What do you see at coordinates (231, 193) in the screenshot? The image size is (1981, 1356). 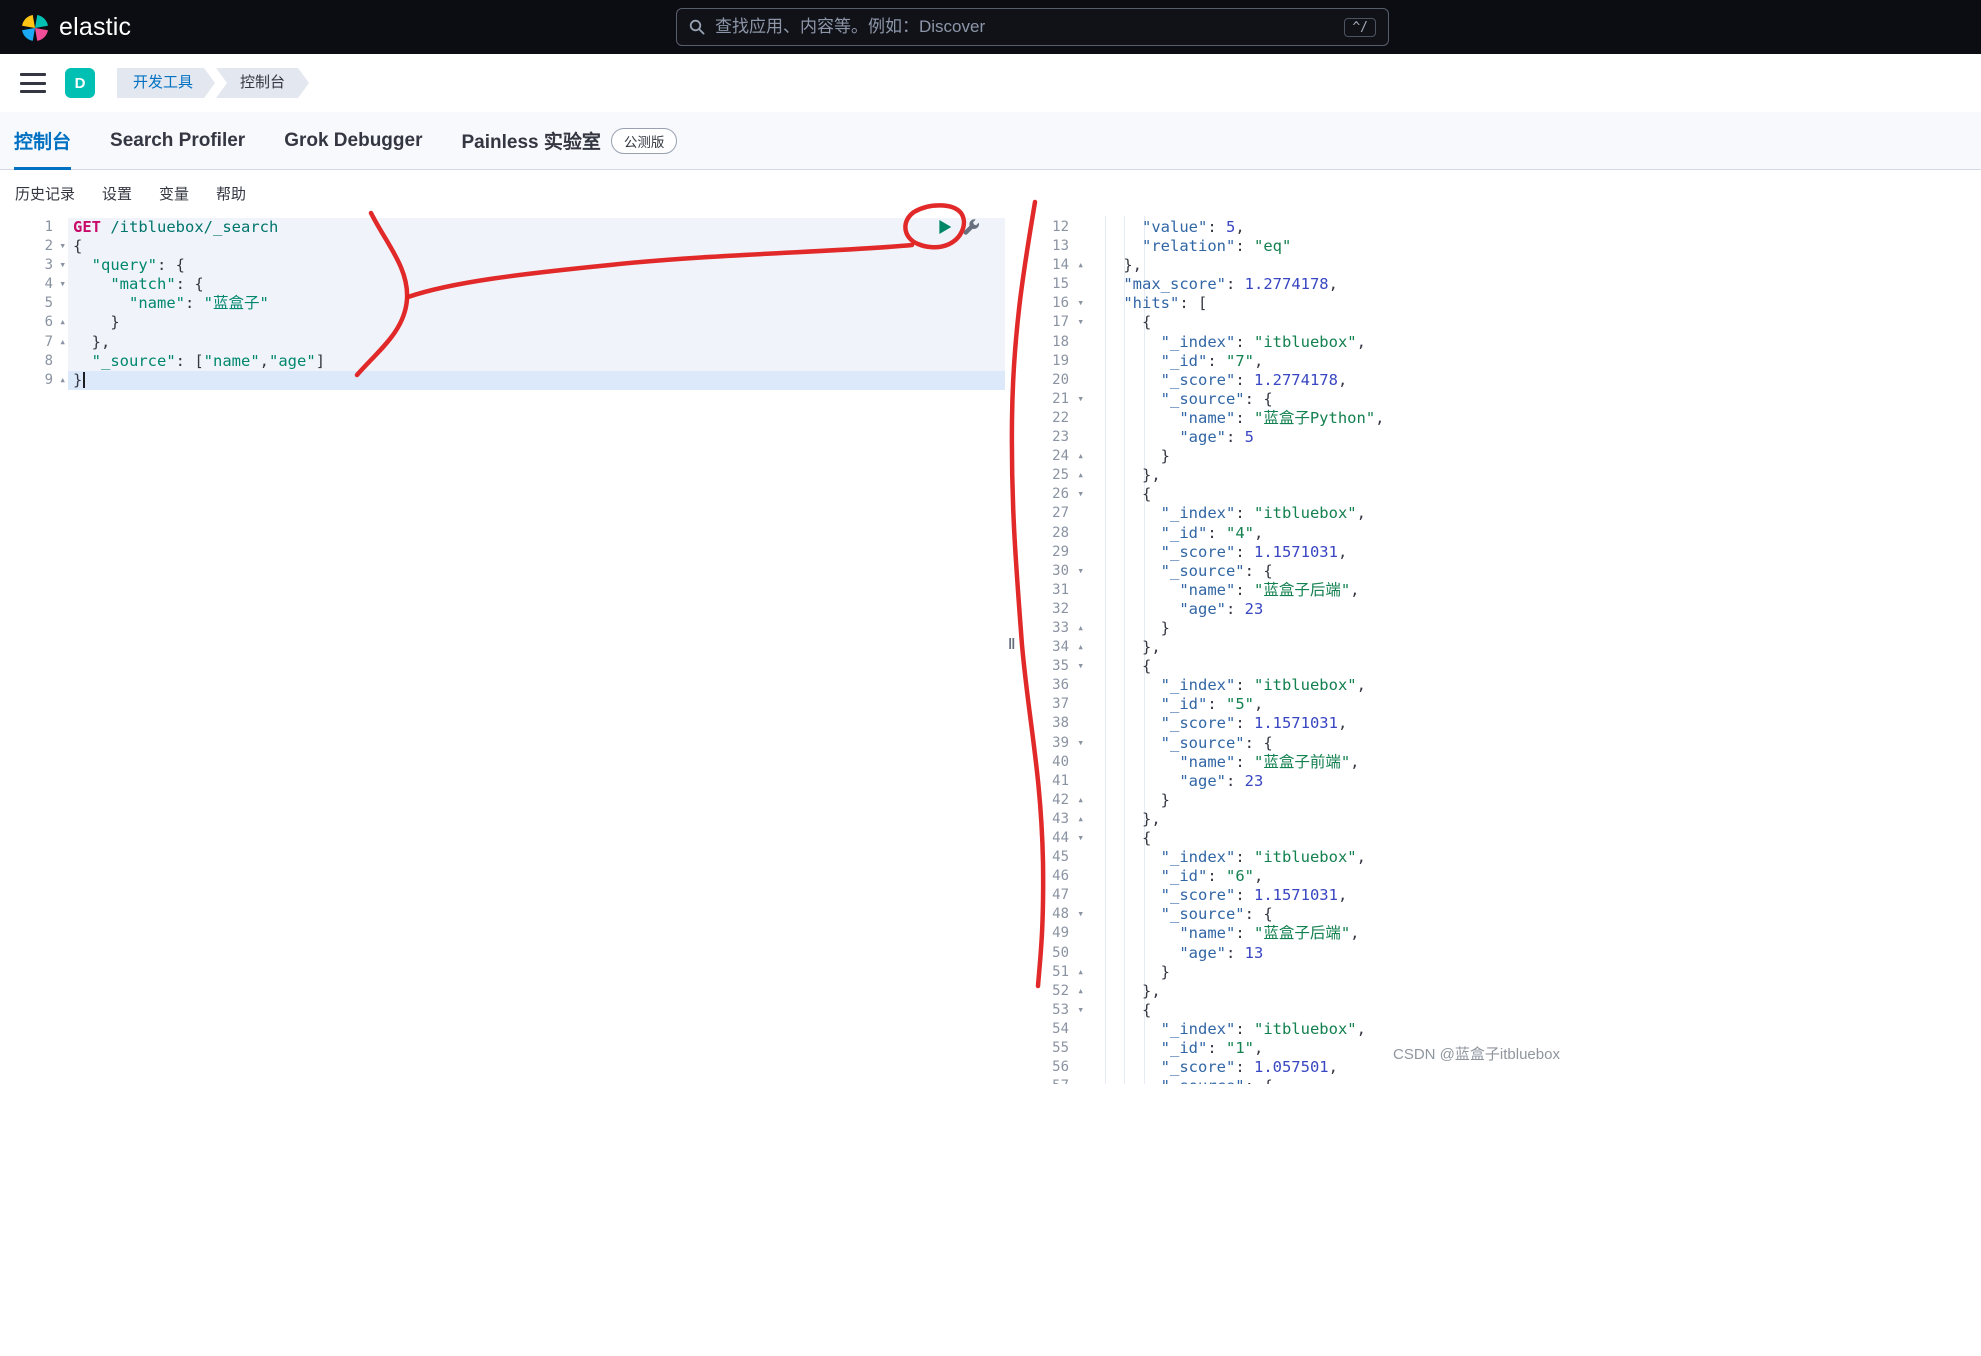 I see `help-button: 帮助` at bounding box center [231, 193].